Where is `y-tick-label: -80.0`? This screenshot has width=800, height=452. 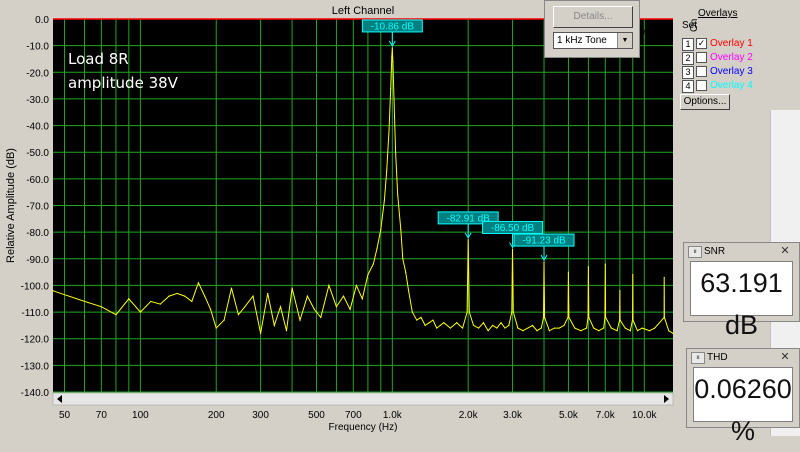
y-tick-label: -80.0 is located at coordinates (37, 233).